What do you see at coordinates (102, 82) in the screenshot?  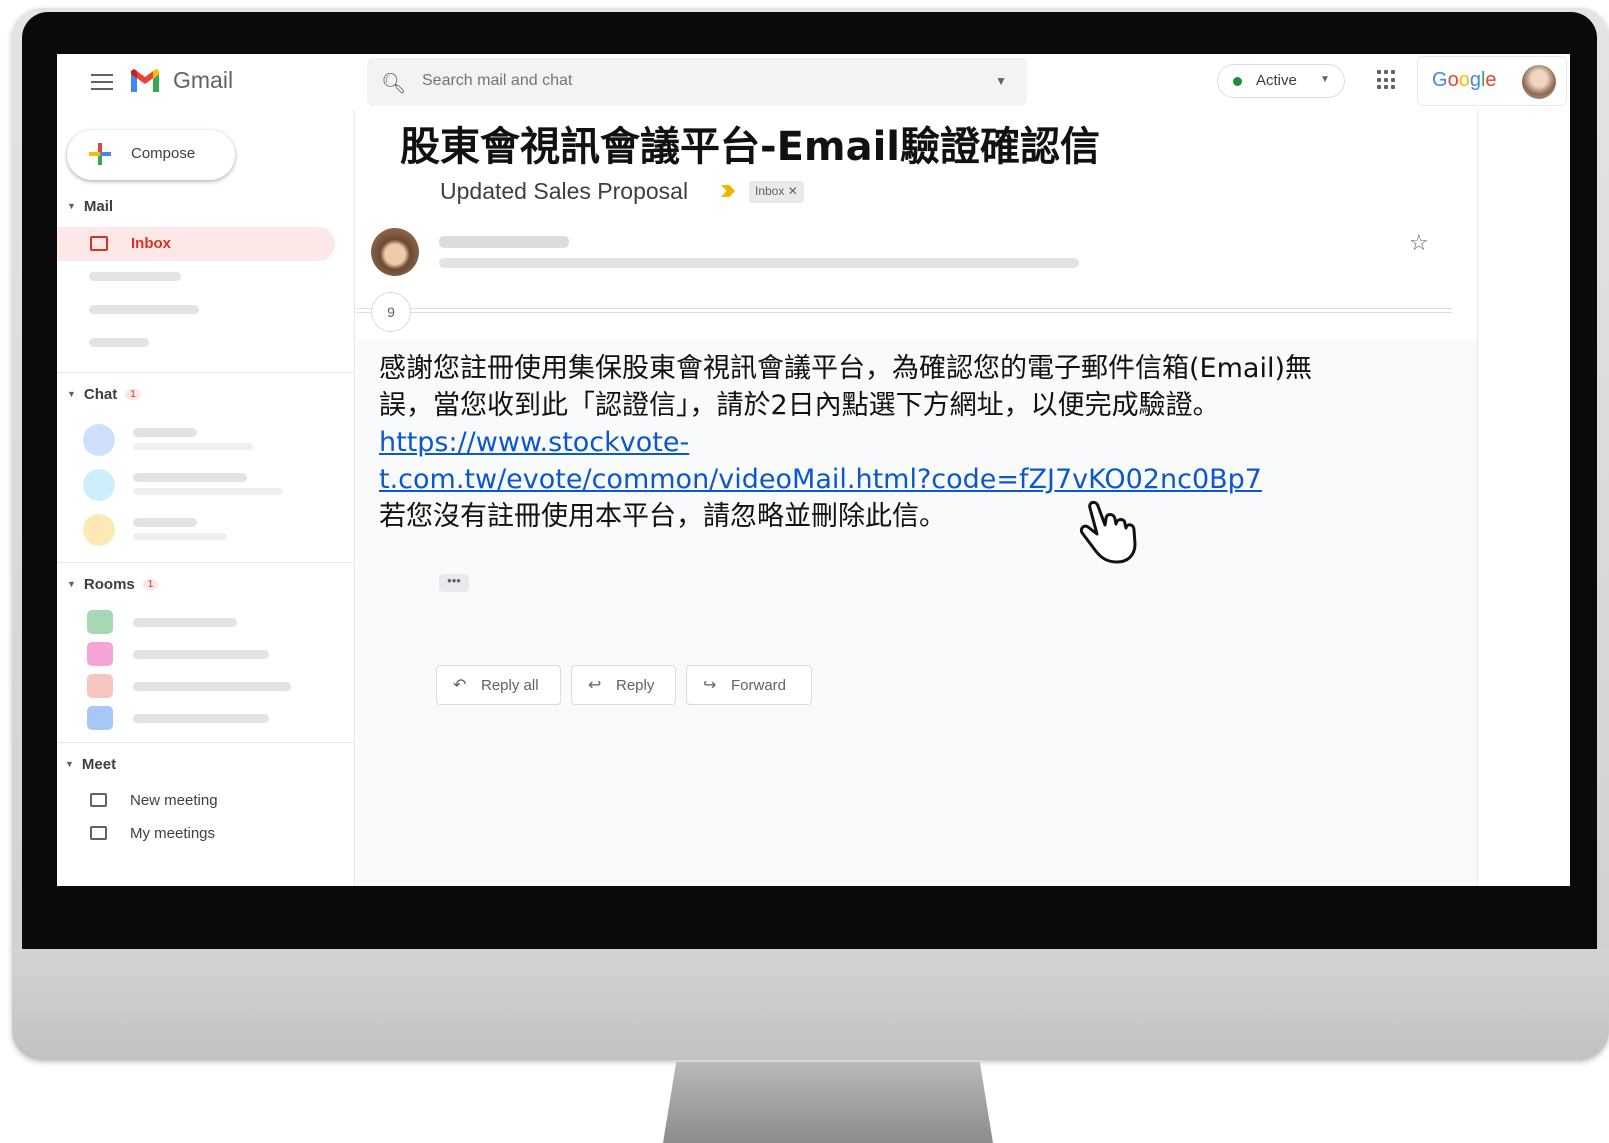 I see `menu-icon` at bounding box center [102, 82].